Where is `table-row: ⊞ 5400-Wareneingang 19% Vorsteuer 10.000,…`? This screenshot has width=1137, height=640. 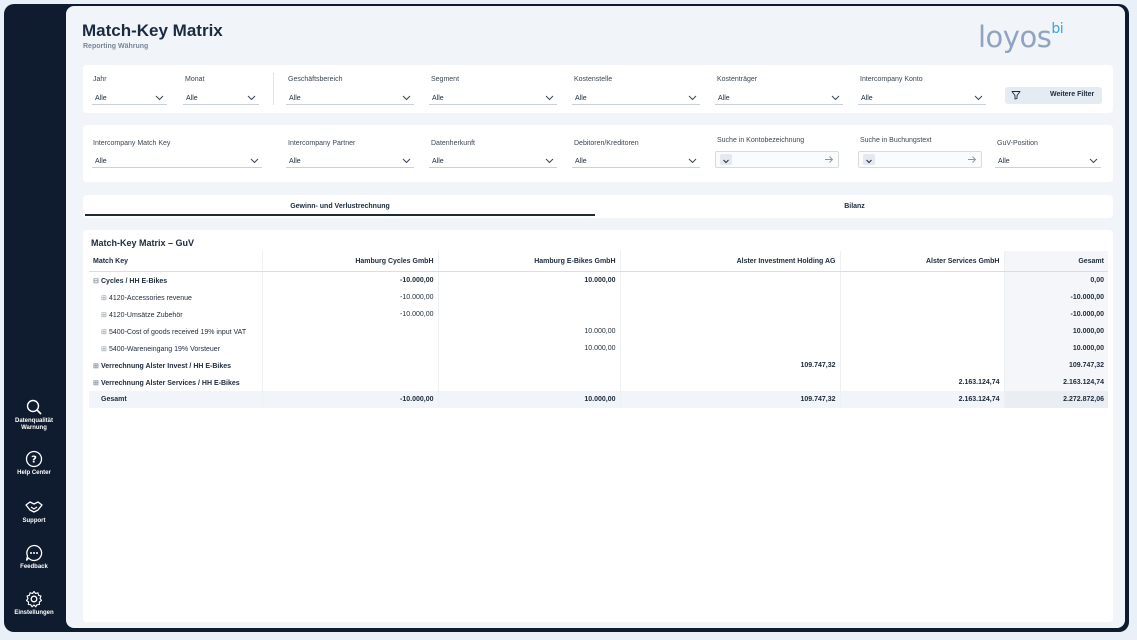
table-row: ⊞ 5400-Wareneingang 19% Vorsteuer 10.000,… is located at coordinates (598, 348).